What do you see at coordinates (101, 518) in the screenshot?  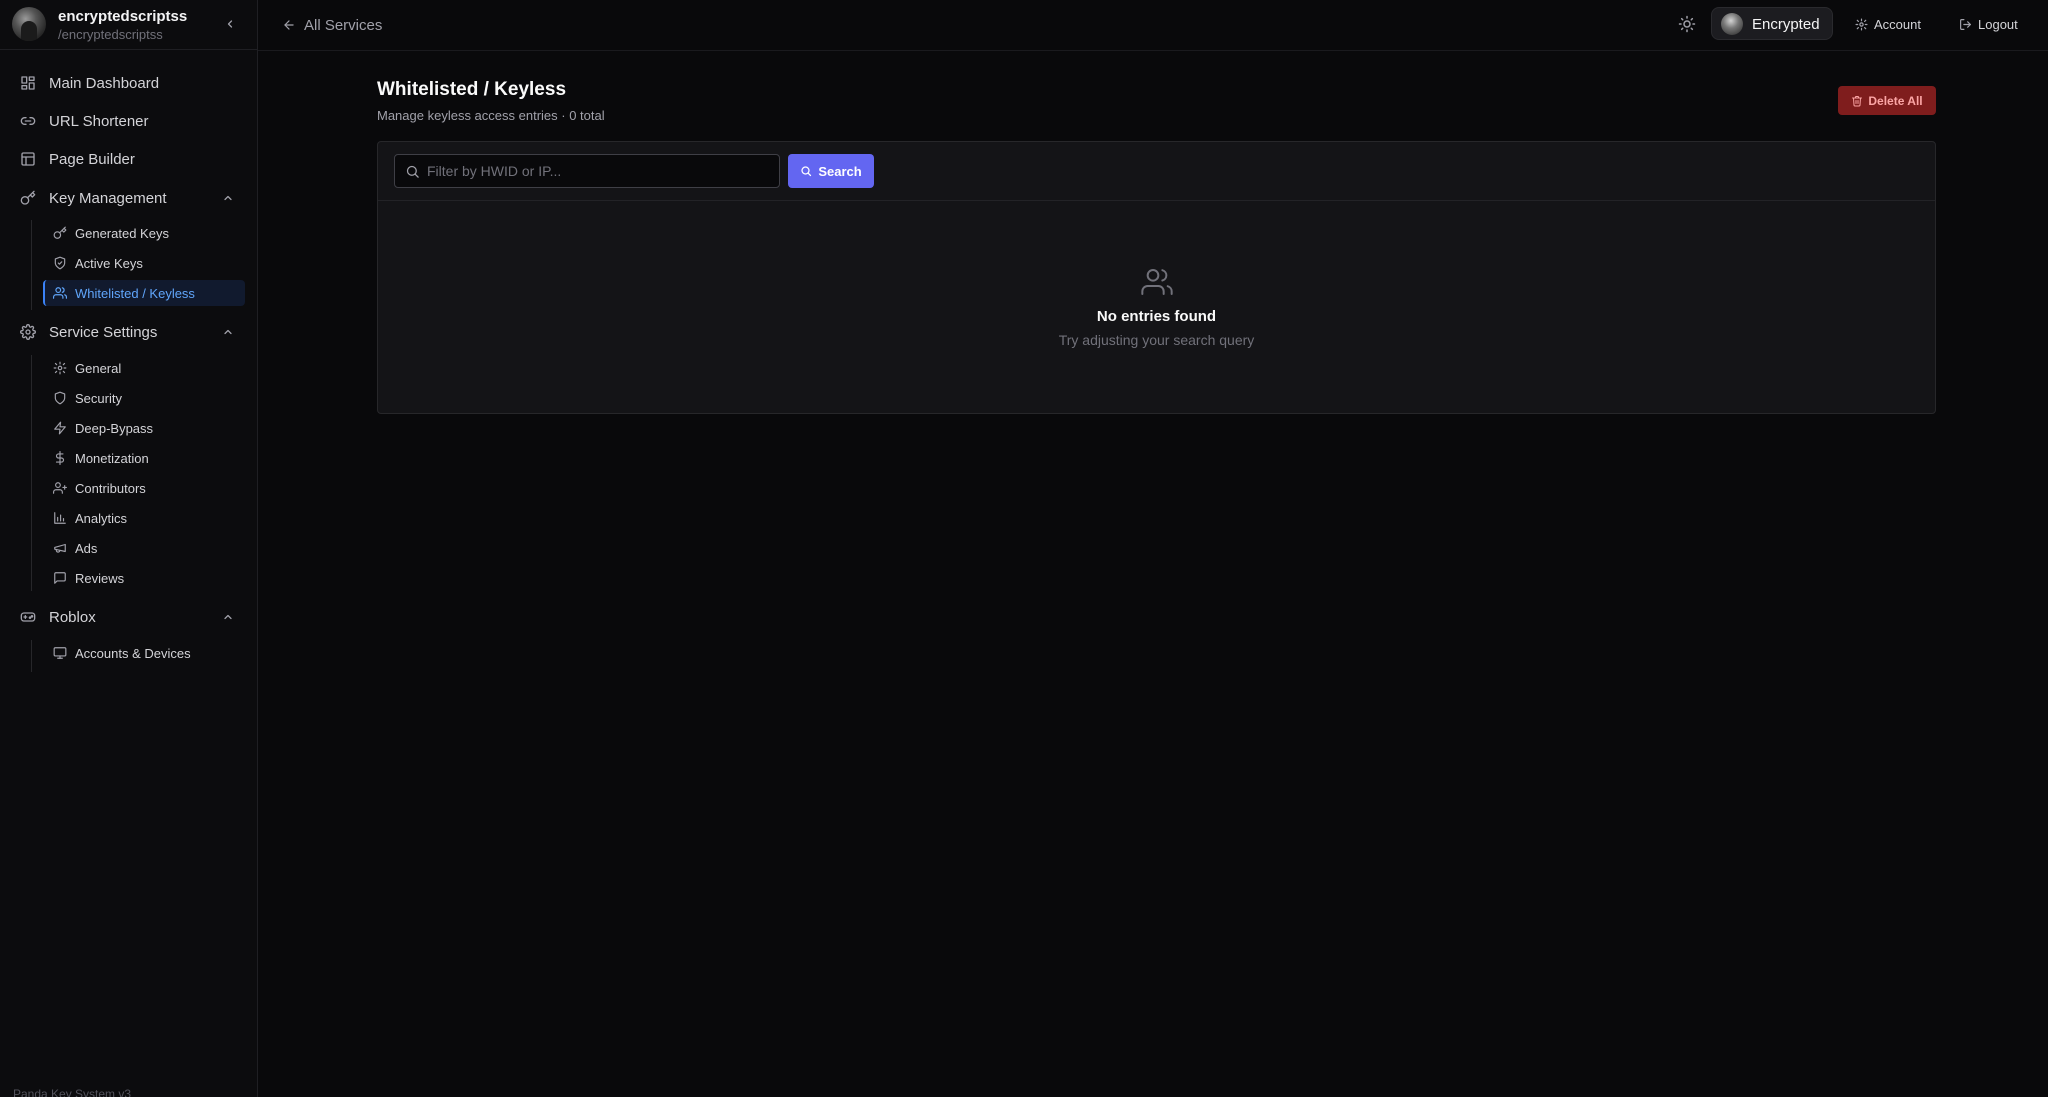 I see `sidebar-item-label: Analytics` at bounding box center [101, 518].